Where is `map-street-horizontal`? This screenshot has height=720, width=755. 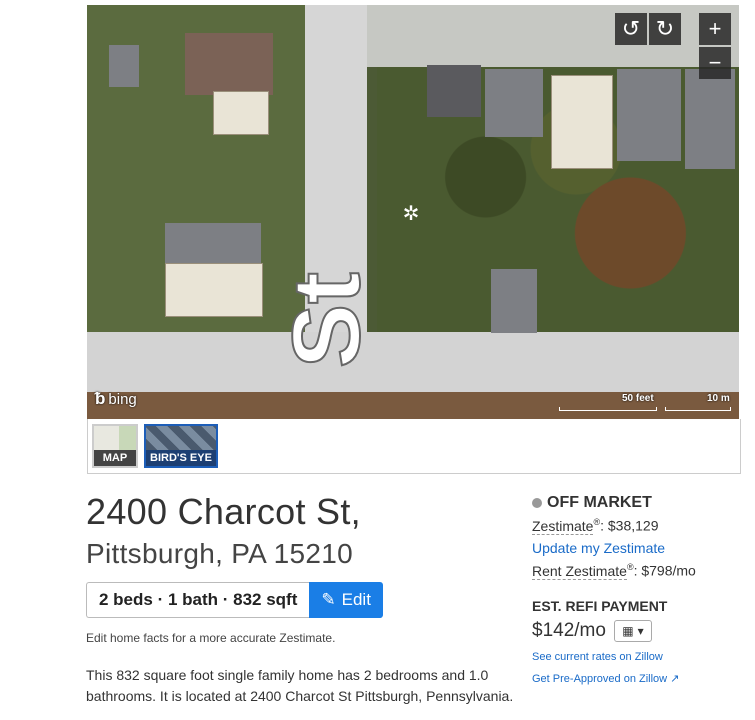 map-street-horizontal is located at coordinates (413, 362).